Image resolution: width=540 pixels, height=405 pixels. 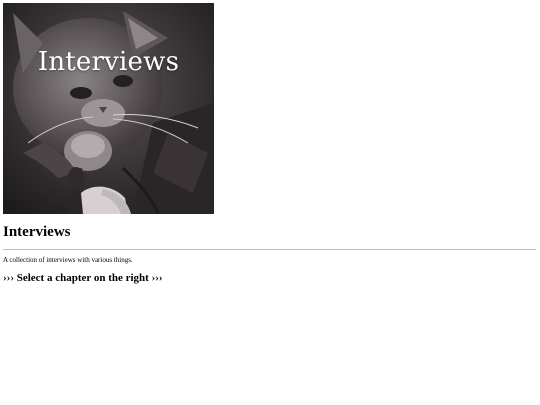 I want to click on page-title: Interviews, so click(x=37, y=232).